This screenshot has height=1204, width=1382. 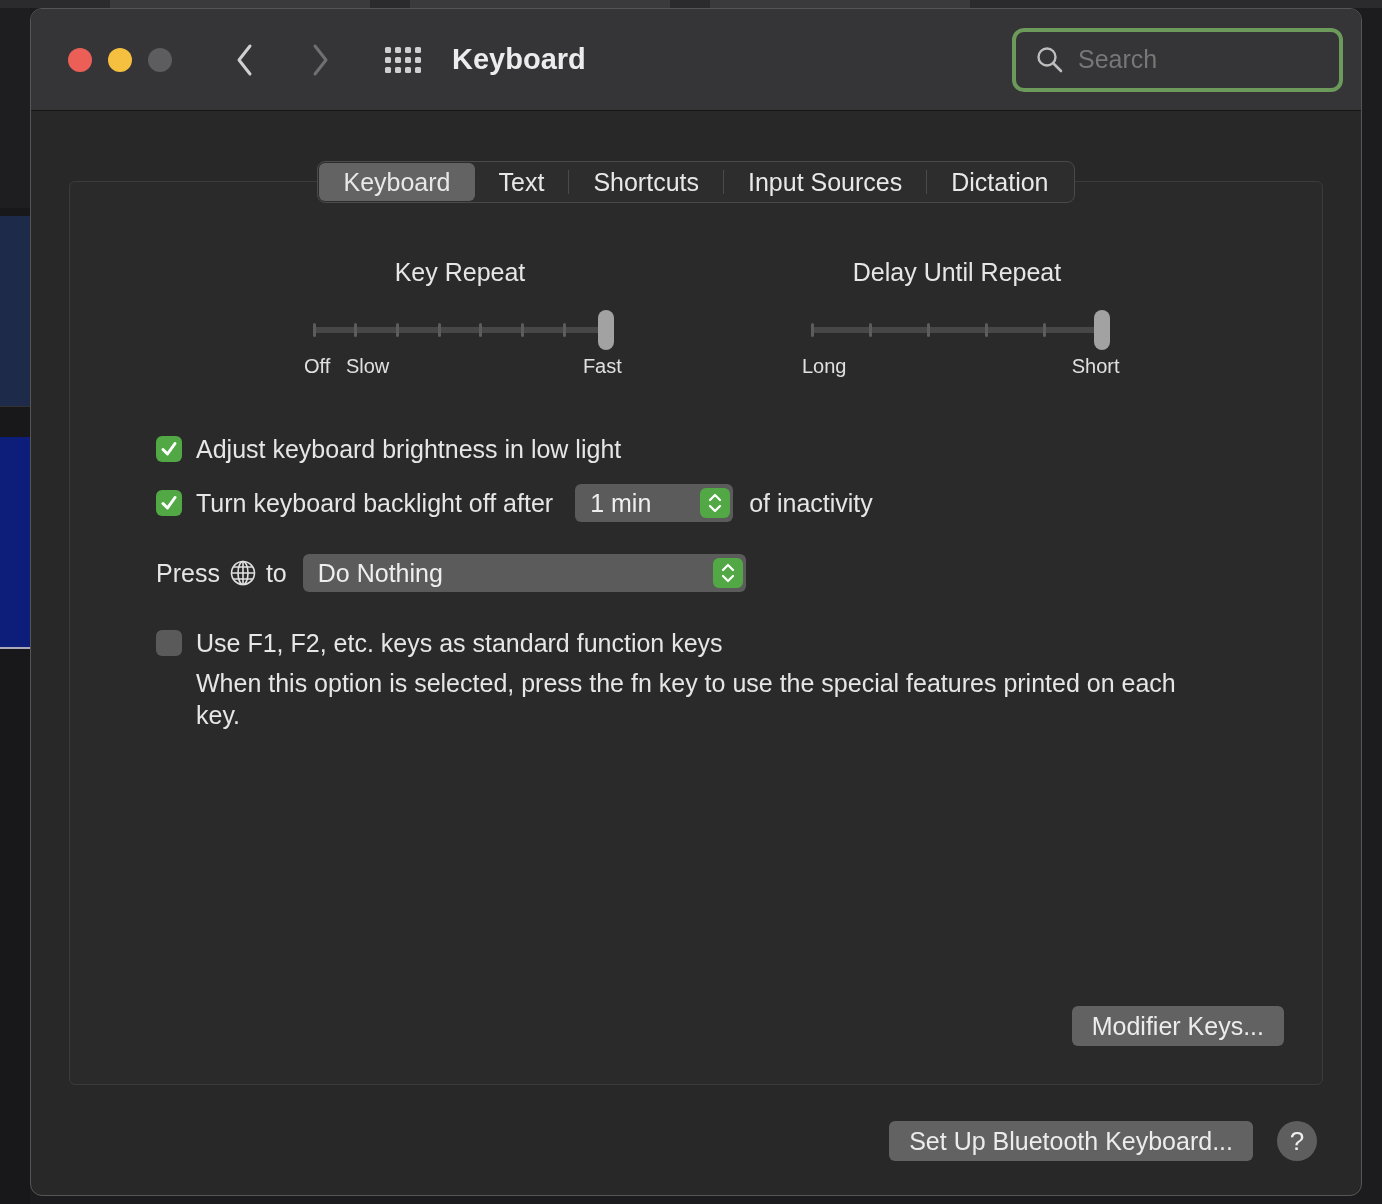 What do you see at coordinates (1095, 366) in the screenshot?
I see `slider-label: Short` at bounding box center [1095, 366].